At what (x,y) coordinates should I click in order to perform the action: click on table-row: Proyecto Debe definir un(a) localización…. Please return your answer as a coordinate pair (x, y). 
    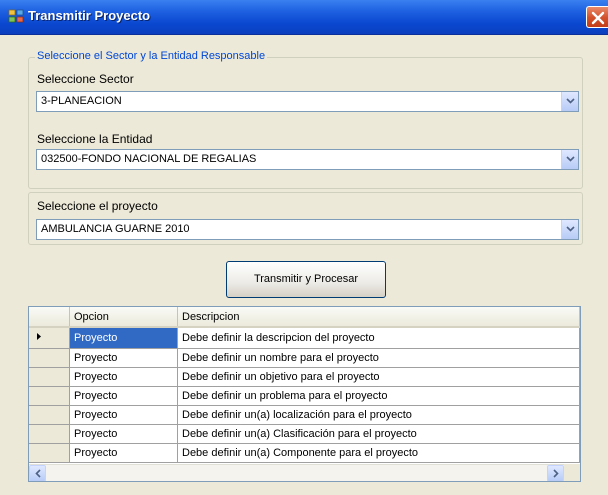
    Looking at the image, I should click on (304, 415).